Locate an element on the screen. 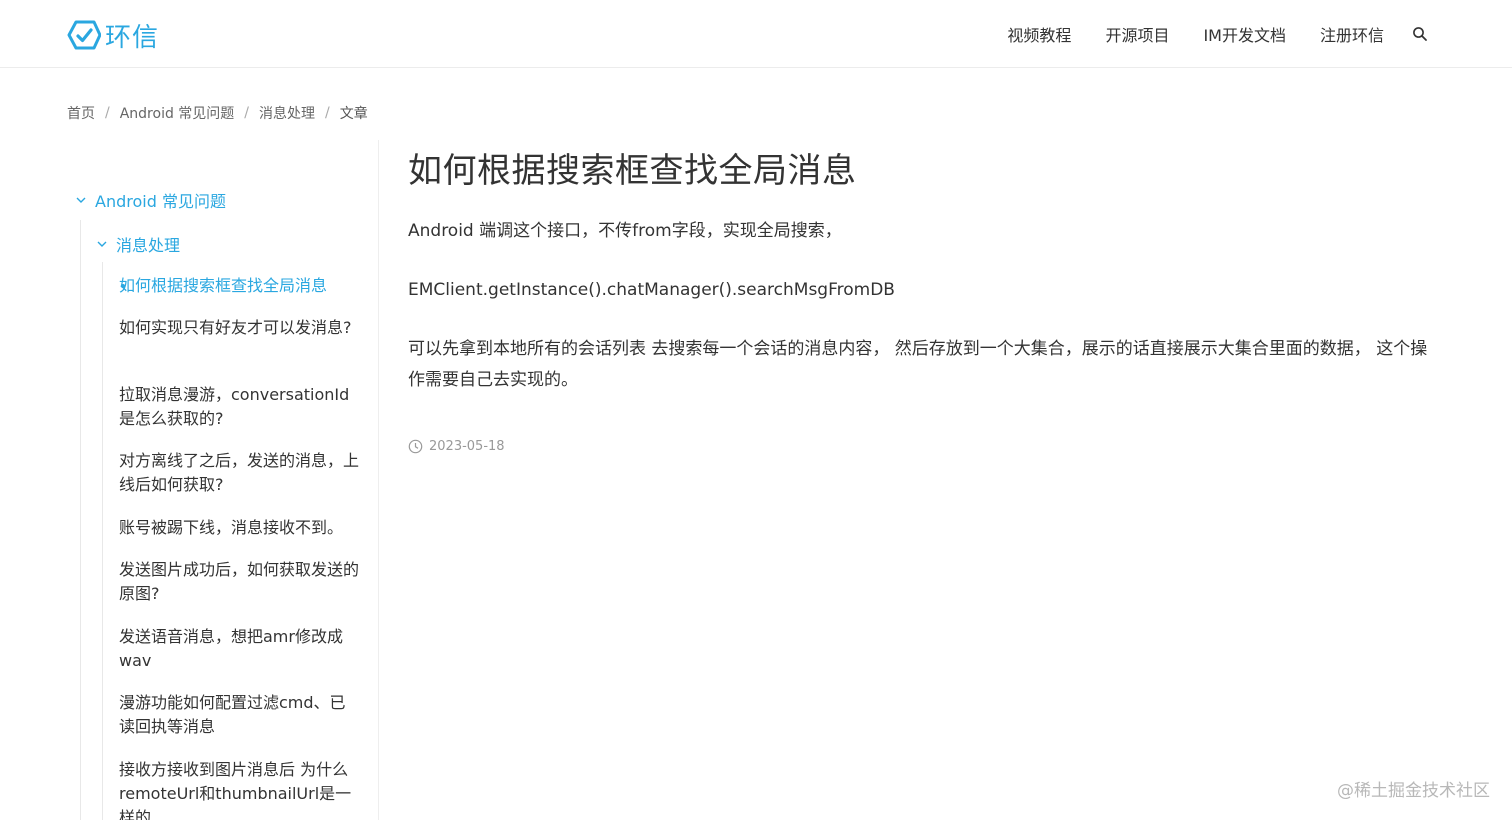 The image size is (1512, 820). watermark: @稀土掘金技术社区 is located at coordinates (1413, 791).